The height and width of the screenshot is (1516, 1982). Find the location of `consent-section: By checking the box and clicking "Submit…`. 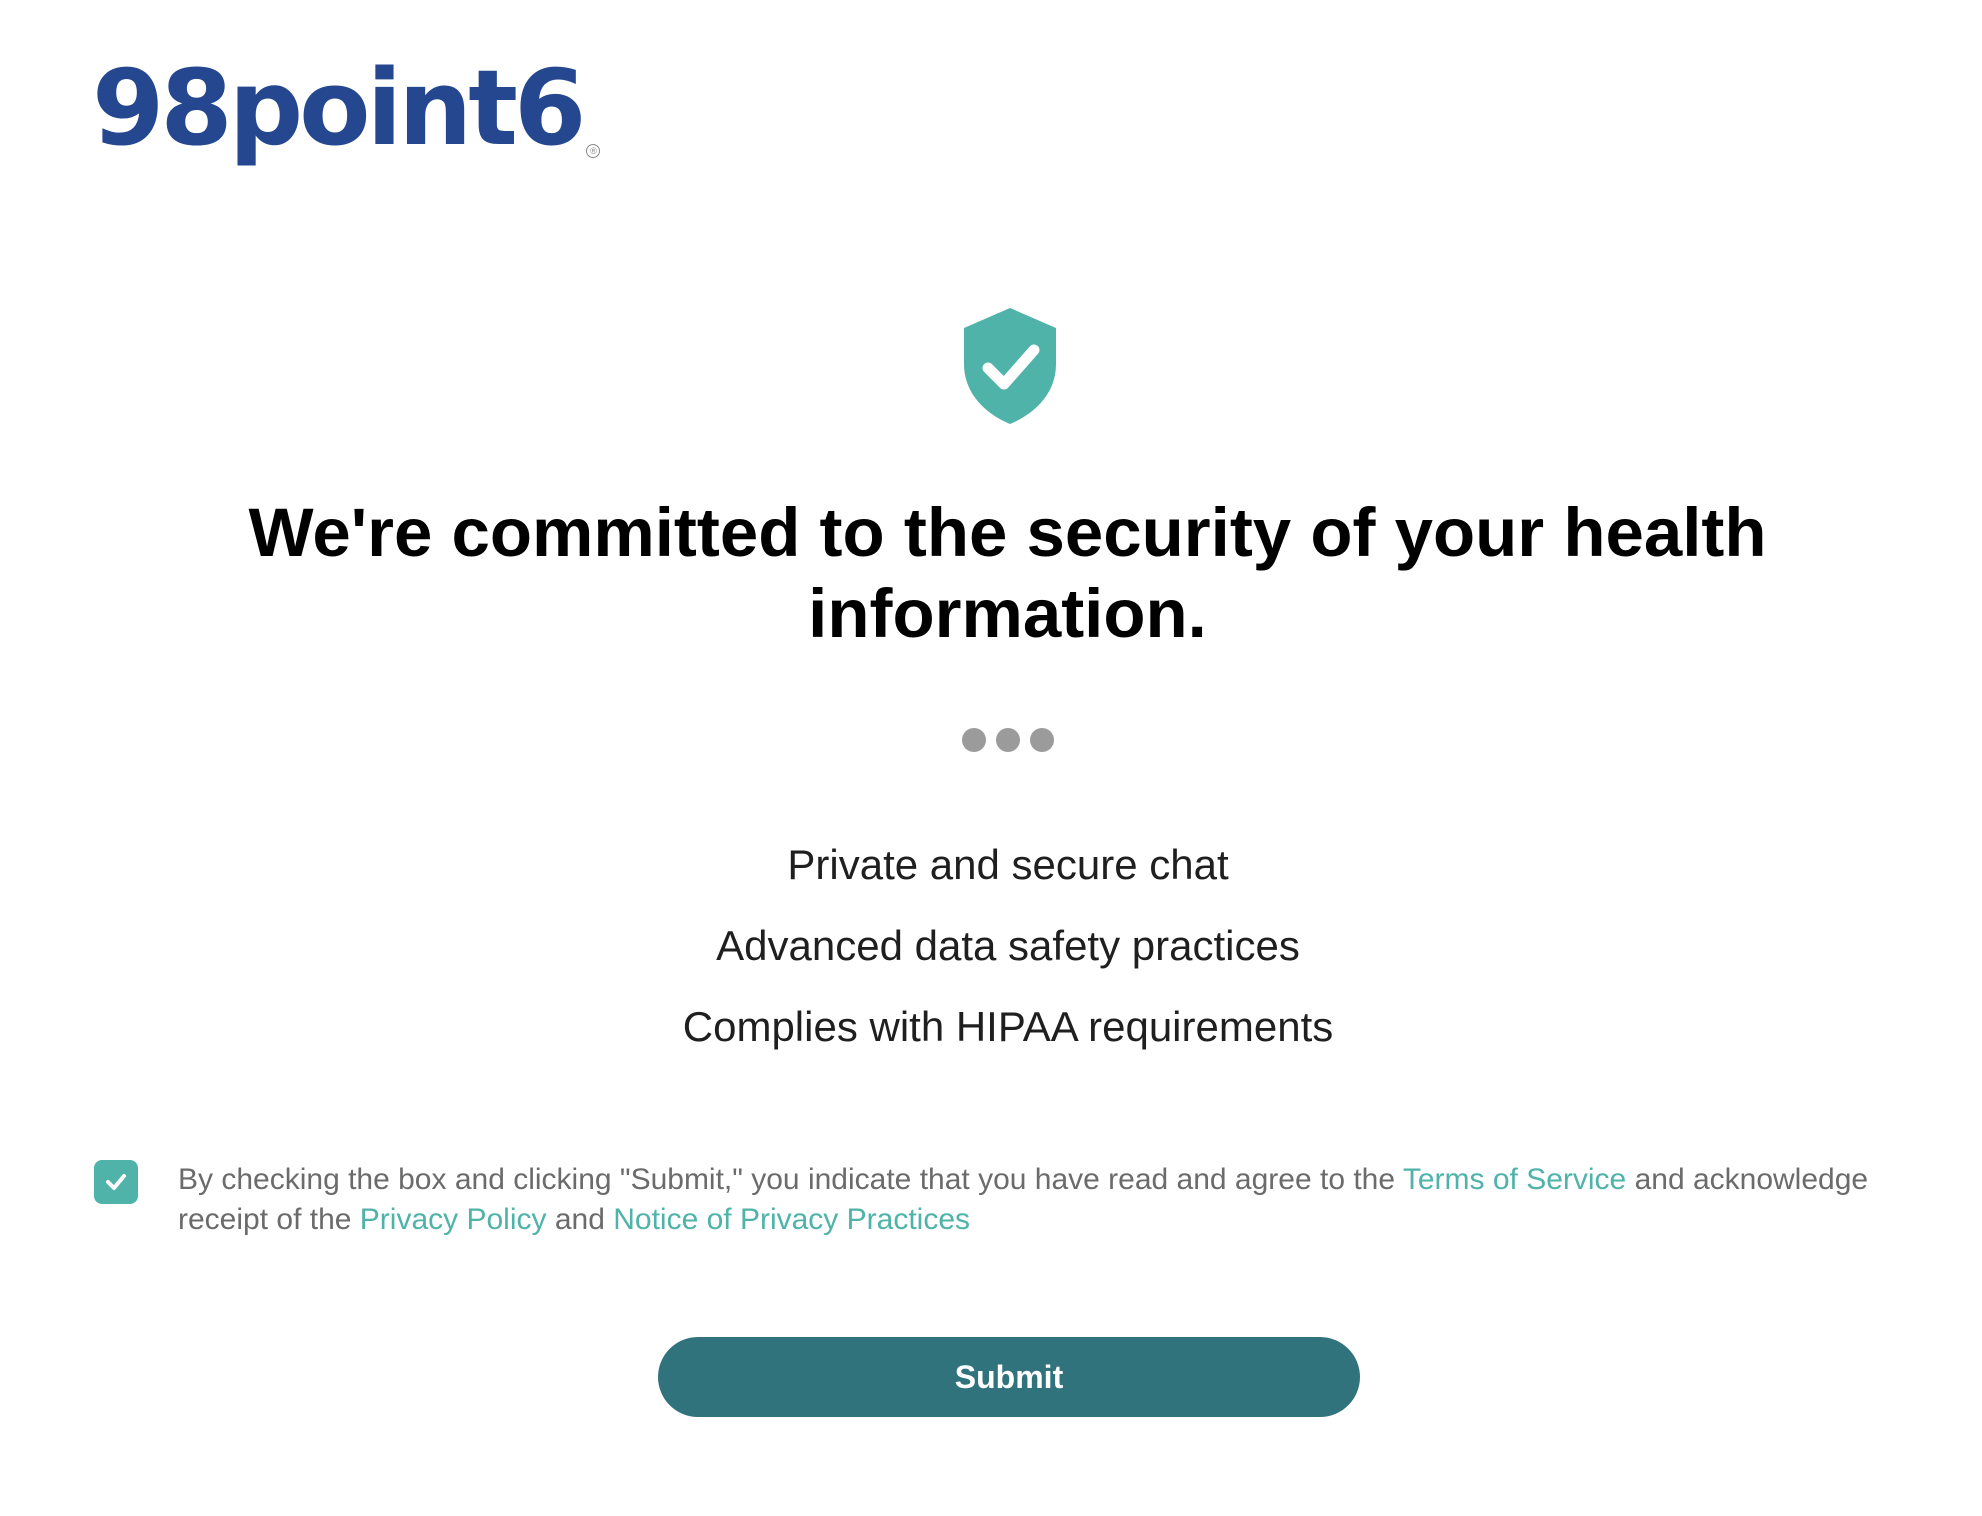

consent-section: By checking the box and clicking "Submit… is located at coordinates (994, 1200).